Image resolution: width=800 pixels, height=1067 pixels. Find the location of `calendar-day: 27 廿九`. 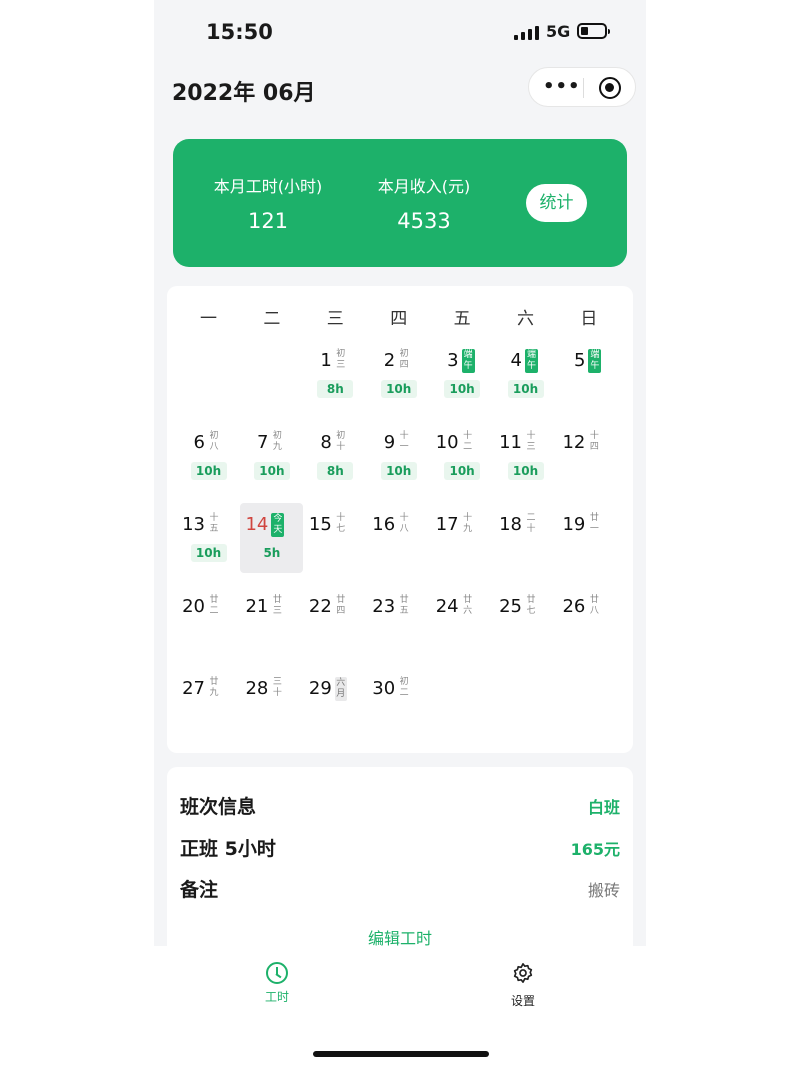

calendar-day: 27 廿九 is located at coordinates (208, 702).